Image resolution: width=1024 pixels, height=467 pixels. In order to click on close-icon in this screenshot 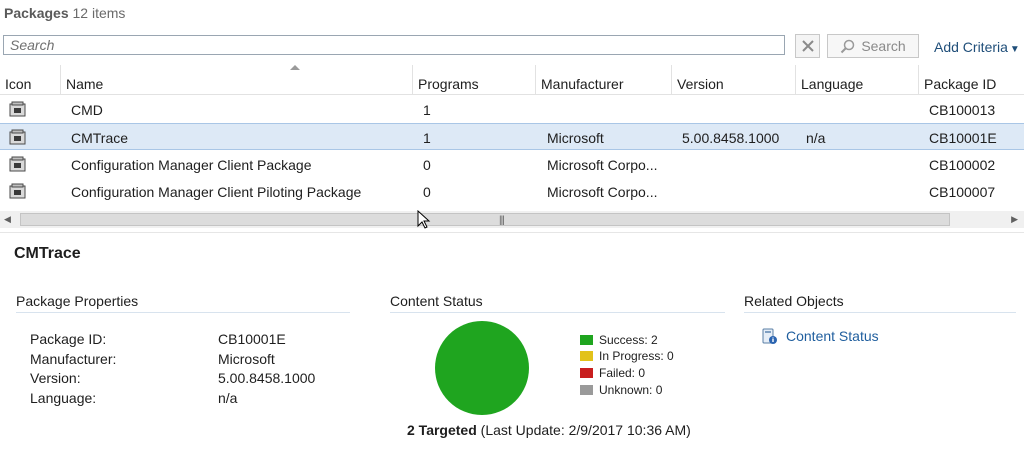, I will do `click(807, 46)`.